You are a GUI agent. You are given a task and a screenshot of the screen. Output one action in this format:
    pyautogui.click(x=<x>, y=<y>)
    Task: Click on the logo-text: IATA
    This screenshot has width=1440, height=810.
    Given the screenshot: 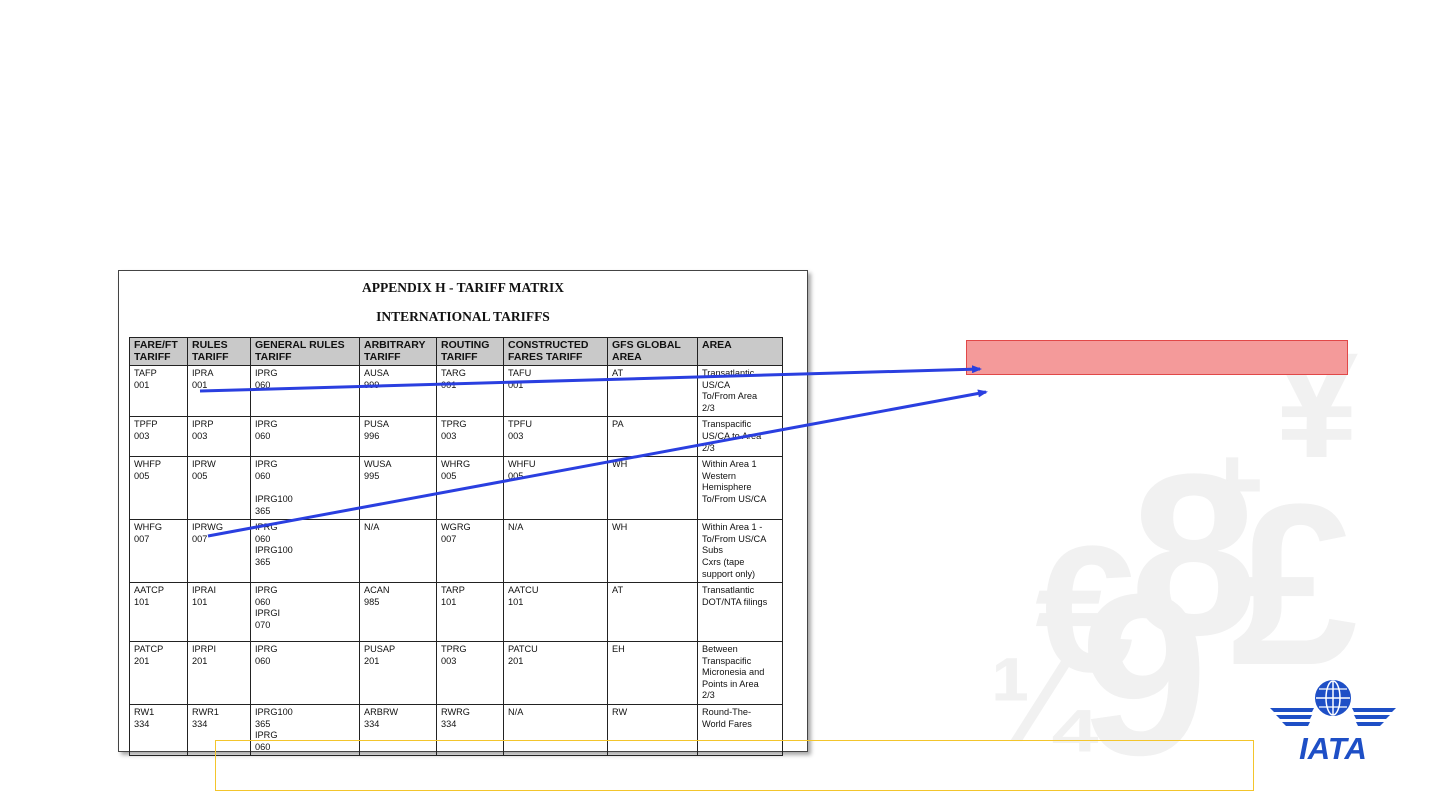 What is the action you would take?
    pyautogui.click(x=1333, y=747)
    